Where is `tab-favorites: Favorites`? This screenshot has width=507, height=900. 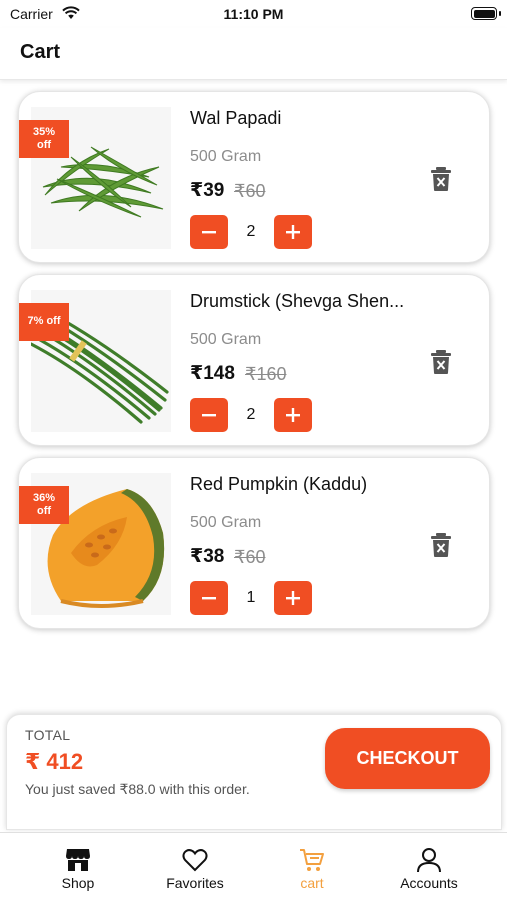
tab-favorites: Favorites is located at coordinates (195, 866).